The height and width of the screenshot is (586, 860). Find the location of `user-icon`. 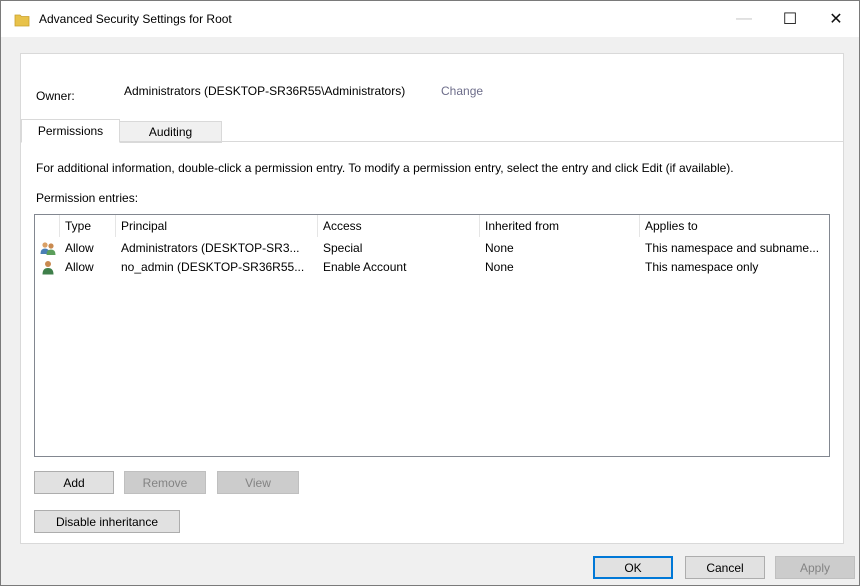

user-icon is located at coordinates (48, 268).